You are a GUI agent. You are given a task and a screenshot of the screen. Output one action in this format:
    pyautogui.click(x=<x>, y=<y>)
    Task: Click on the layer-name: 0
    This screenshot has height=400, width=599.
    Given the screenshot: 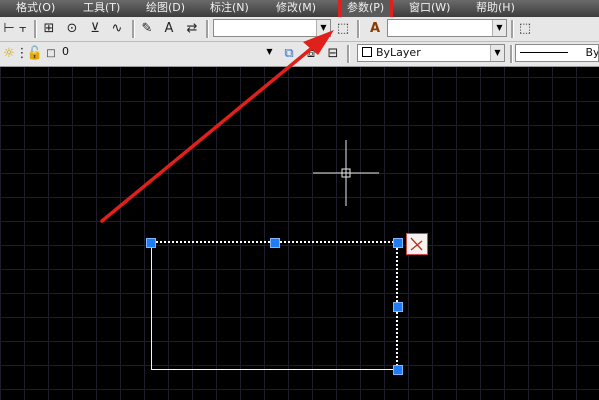 What is the action you would take?
    pyautogui.click(x=65, y=51)
    